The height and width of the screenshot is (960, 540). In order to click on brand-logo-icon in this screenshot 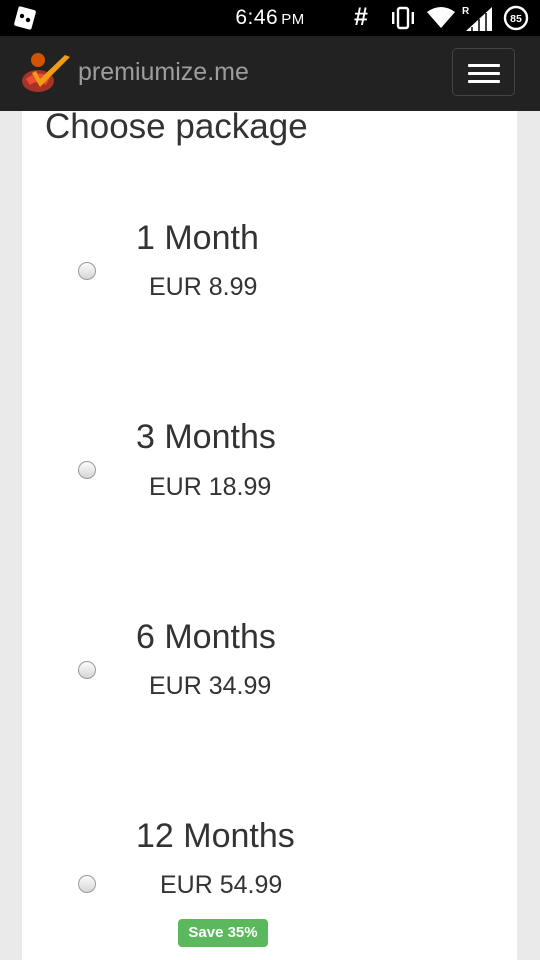, I will do `click(46, 75)`.